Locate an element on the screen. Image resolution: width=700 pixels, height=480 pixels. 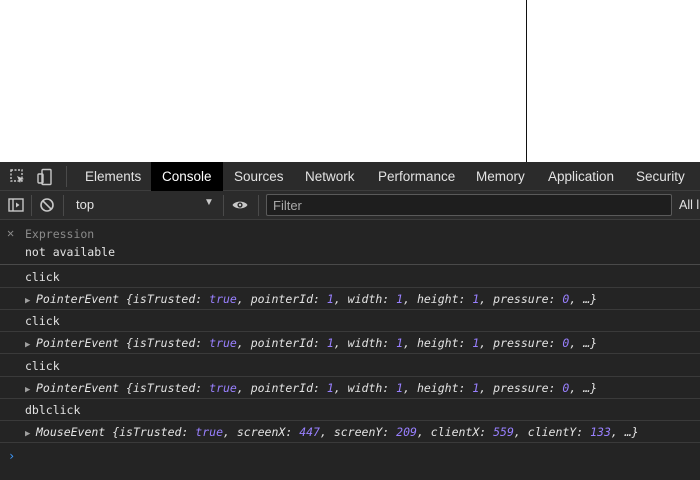
tab-sources: Sources is located at coordinates (259, 176).